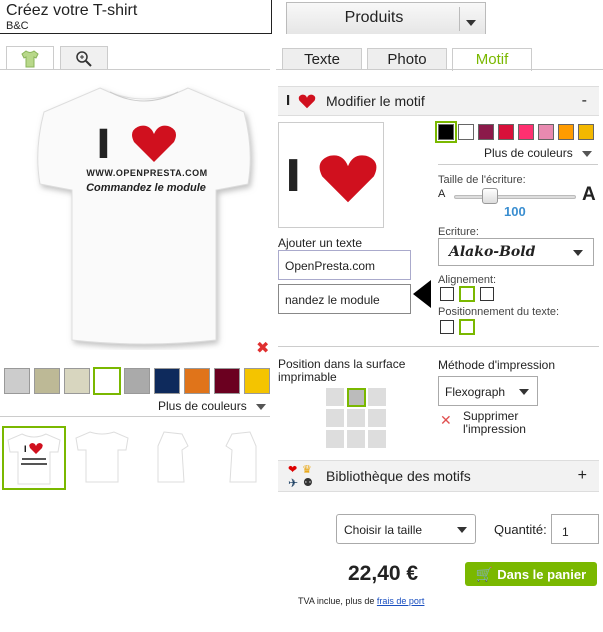  I want to click on position-grid, so click(357, 419).